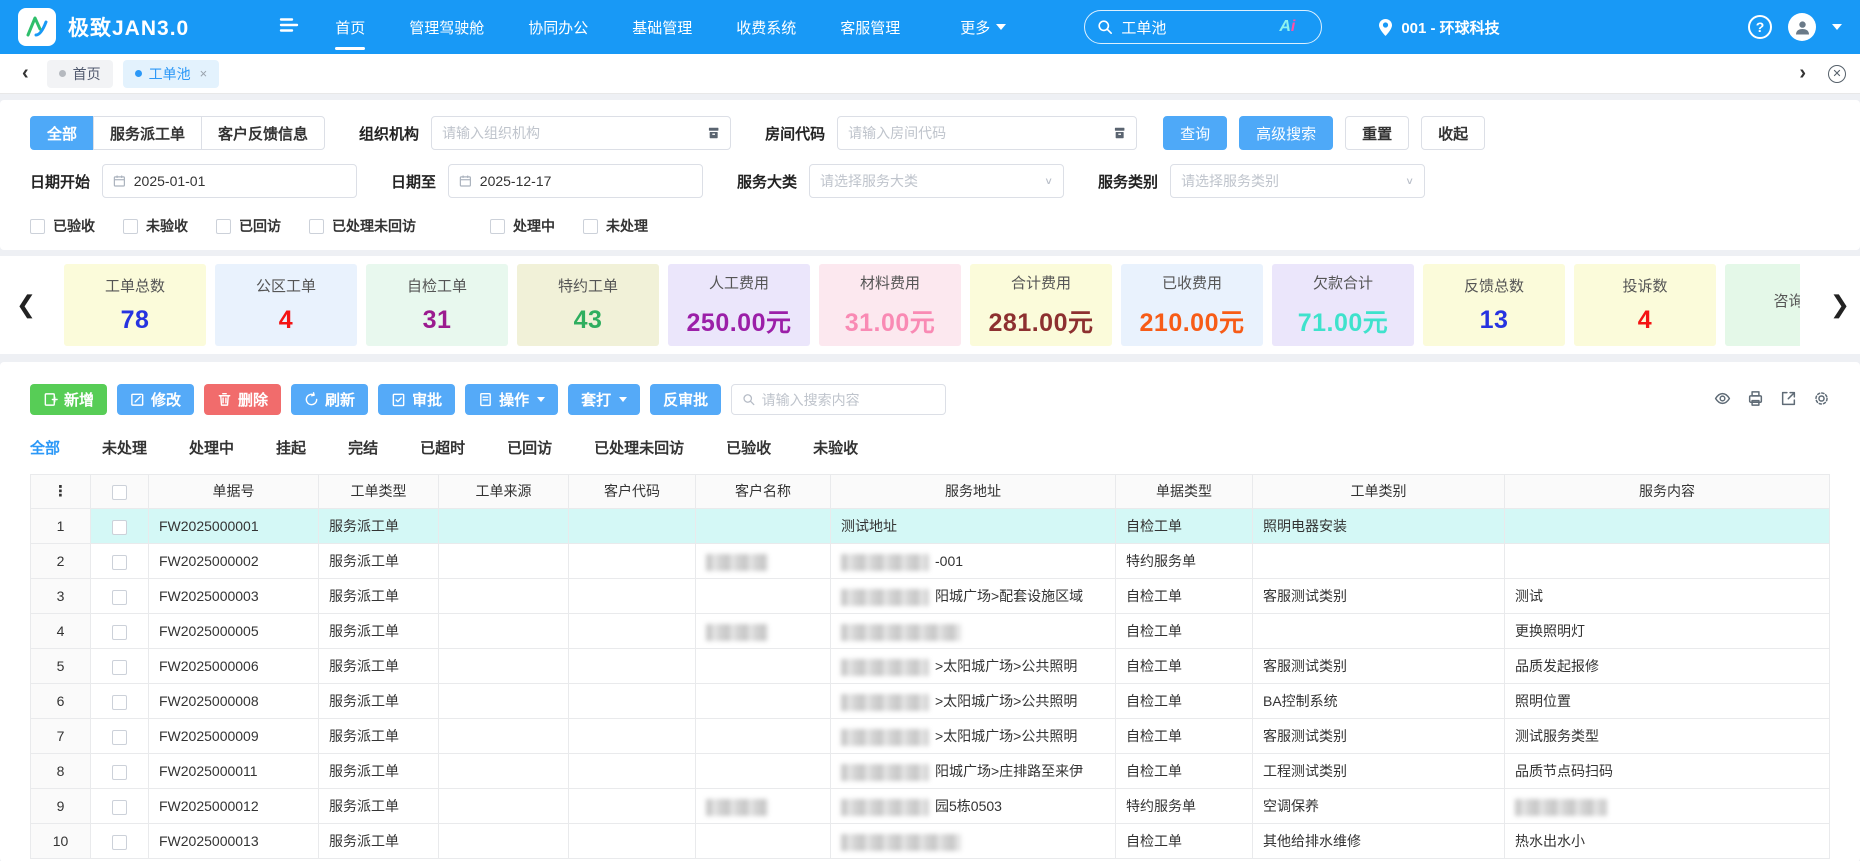  What do you see at coordinates (1788, 398) in the screenshot?
I see `export-icon` at bounding box center [1788, 398].